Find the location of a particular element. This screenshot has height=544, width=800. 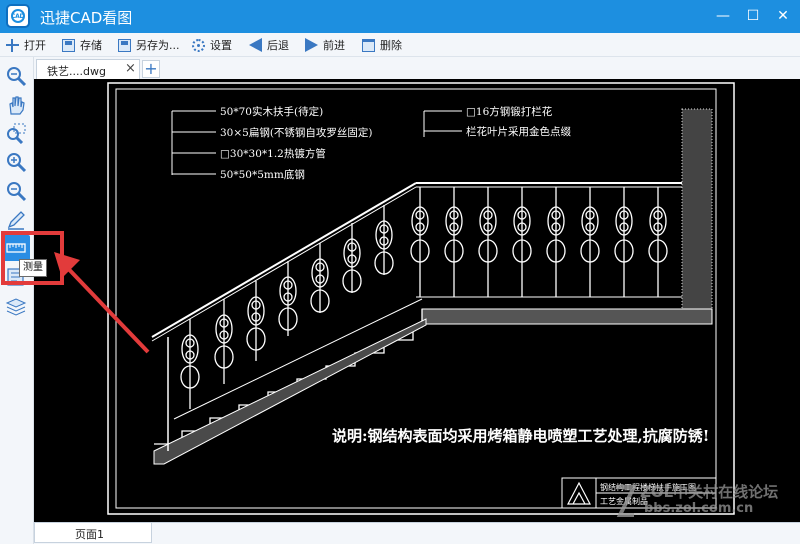

app-logo-text: CAD is located at coordinates (18, 16).